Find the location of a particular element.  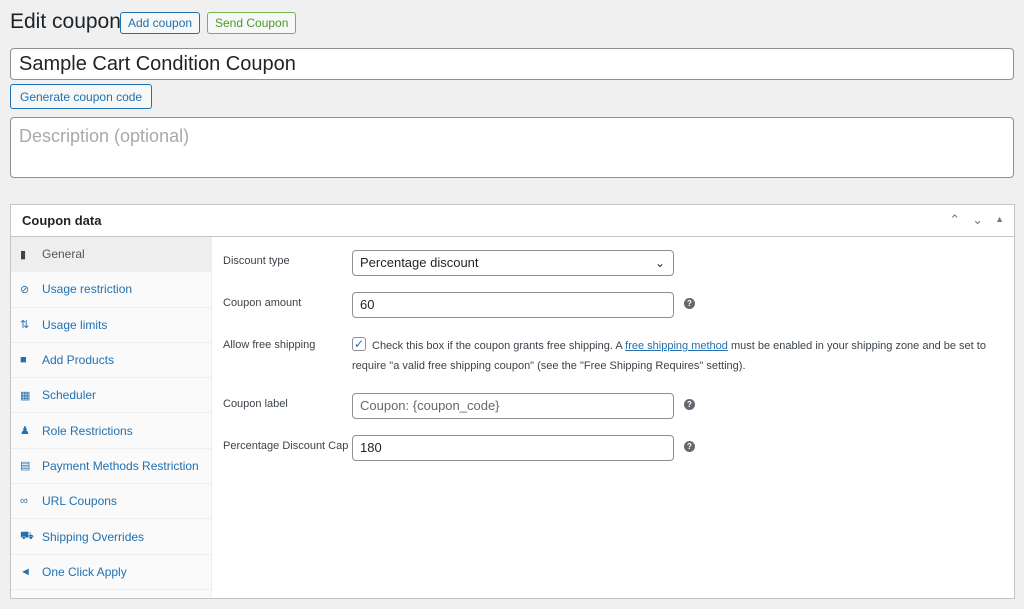

chevron-down-icon: ⌄ is located at coordinates (659, 263).